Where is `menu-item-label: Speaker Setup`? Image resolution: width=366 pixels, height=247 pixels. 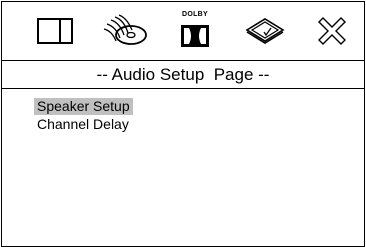 menu-item-label: Speaker Setup is located at coordinates (83, 106).